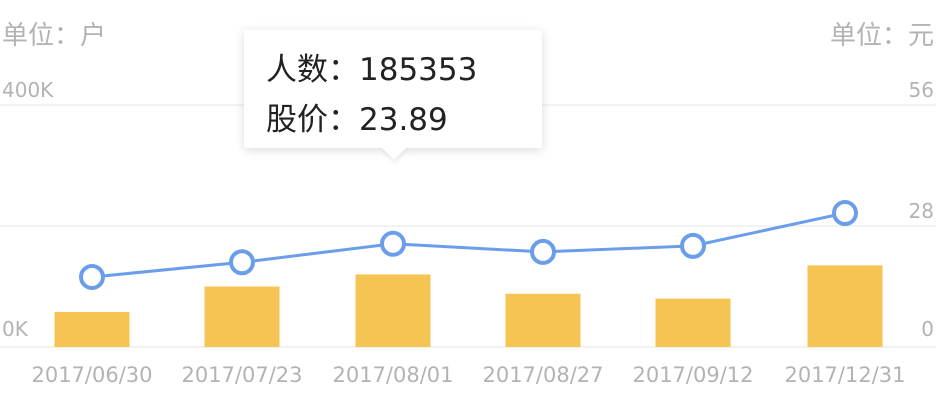 This screenshot has width=936, height=403. I want to click on tooltip-count-label: 人数：, so click(312, 70).